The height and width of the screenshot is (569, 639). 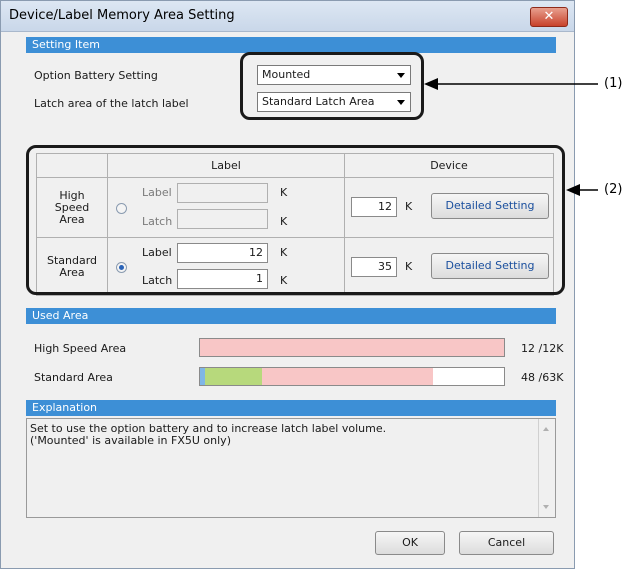 What do you see at coordinates (613, 189) in the screenshot?
I see `callout-label-2: (2)` at bounding box center [613, 189].